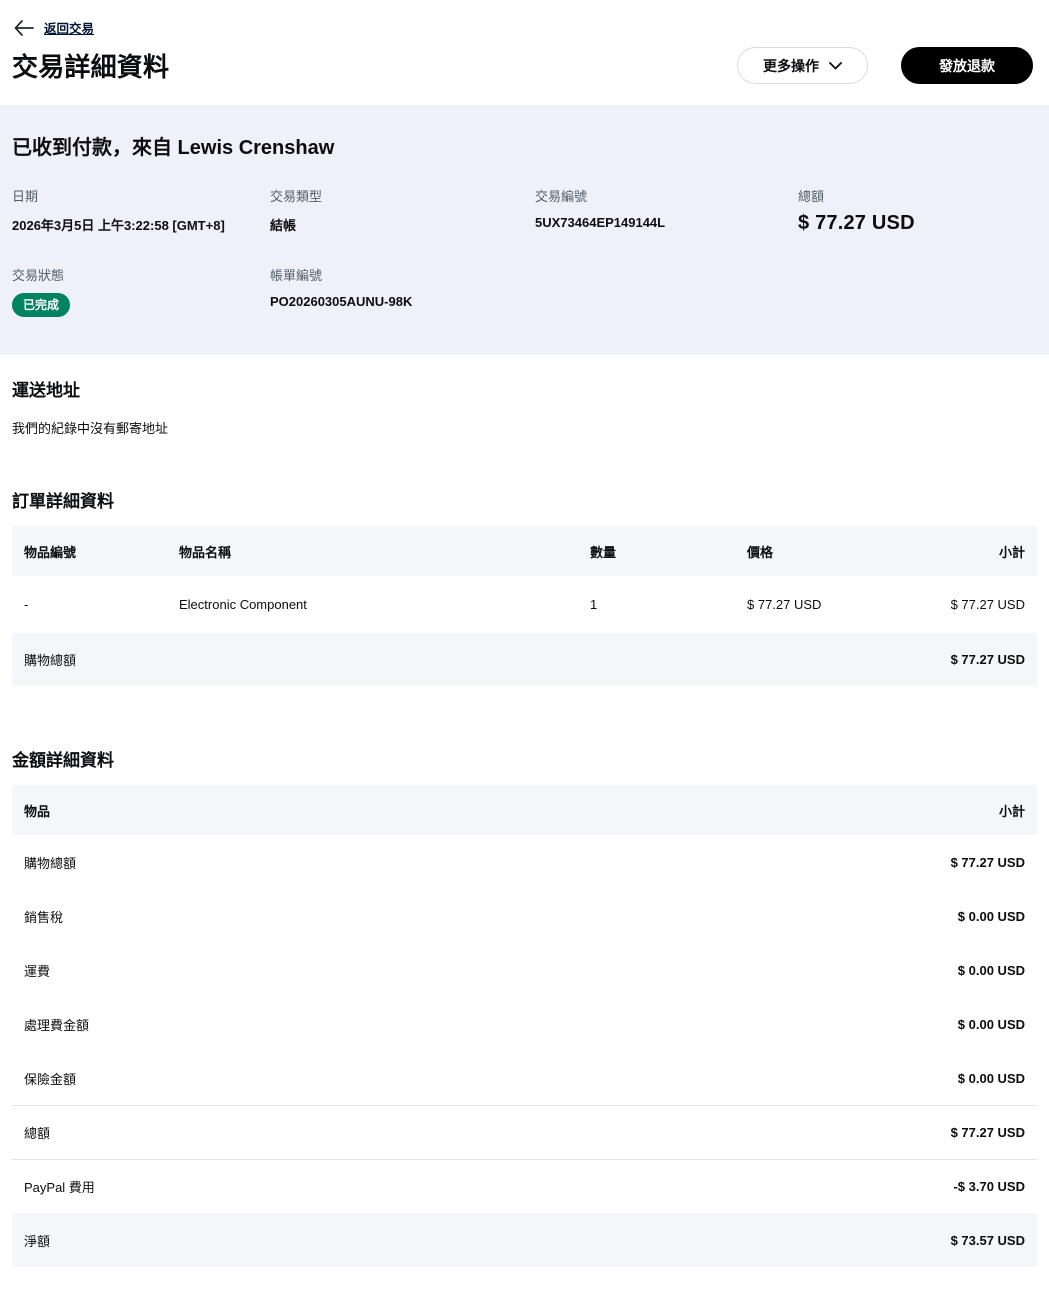 The height and width of the screenshot is (1293, 1049). Describe the element at coordinates (524, 810) in the screenshot. I see `amount-table-header: 物品 小計` at that location.